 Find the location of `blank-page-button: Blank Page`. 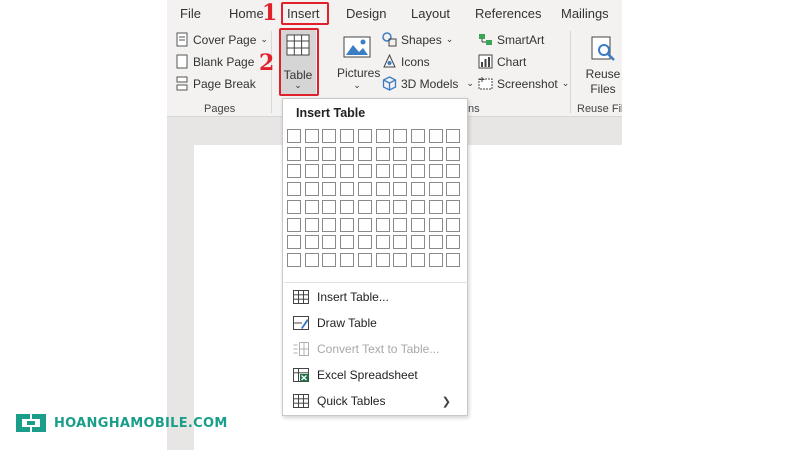

blank-page-button: Blank Page is located at coordinates (214, 61).